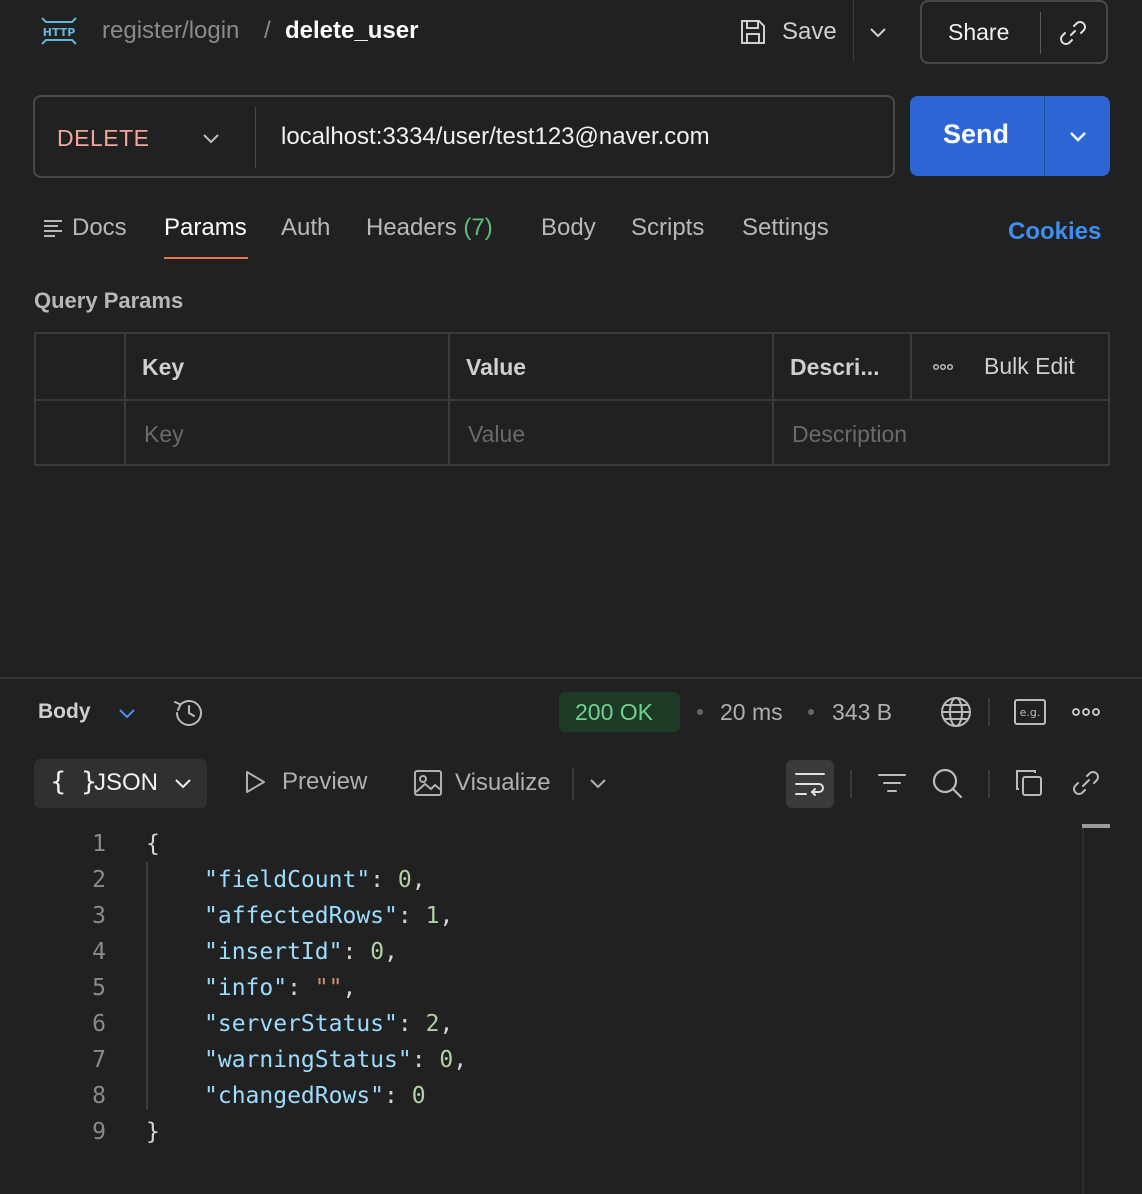  I want to click on json-braces-icon: { }, so click(75, 782).